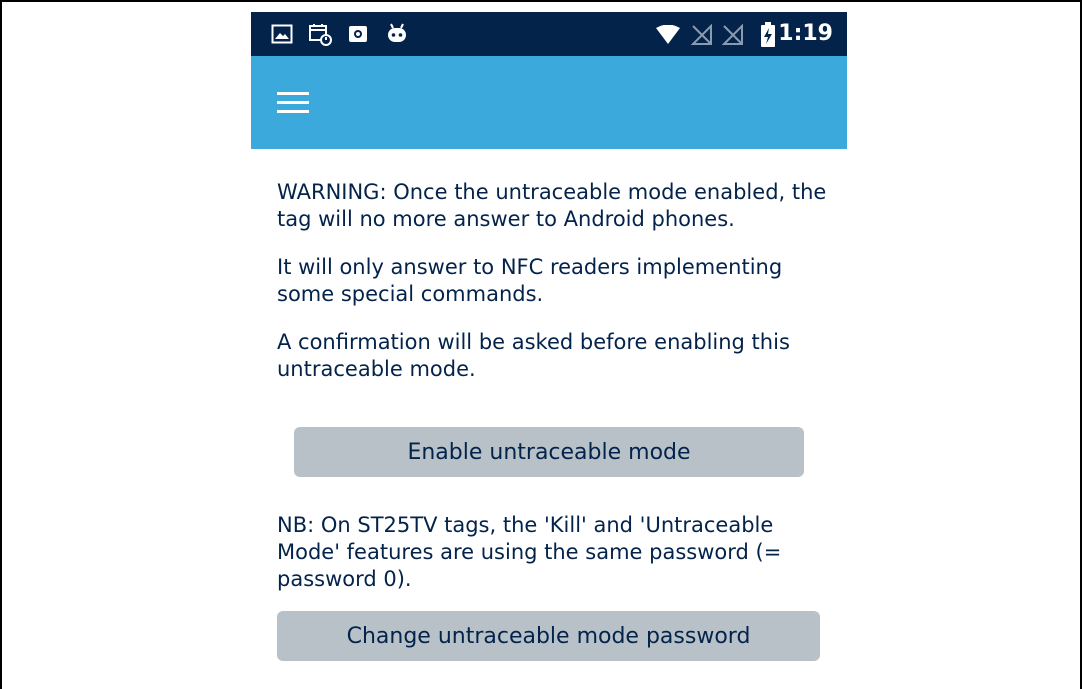 The width and height of the screenshot is (1082, 689). What do you see at coordinates (320, 35) in the screenshot?
I see `calendar-sync-icon` at bounding box center [320, 35].